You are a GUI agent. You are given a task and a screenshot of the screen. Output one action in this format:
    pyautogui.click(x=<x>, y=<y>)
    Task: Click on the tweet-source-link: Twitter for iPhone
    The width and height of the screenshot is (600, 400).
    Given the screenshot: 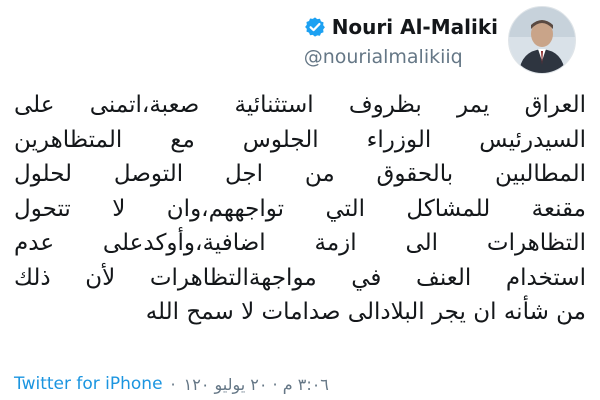 What is the action you would take?
    pyautogui.click(x=88, y=384)
    